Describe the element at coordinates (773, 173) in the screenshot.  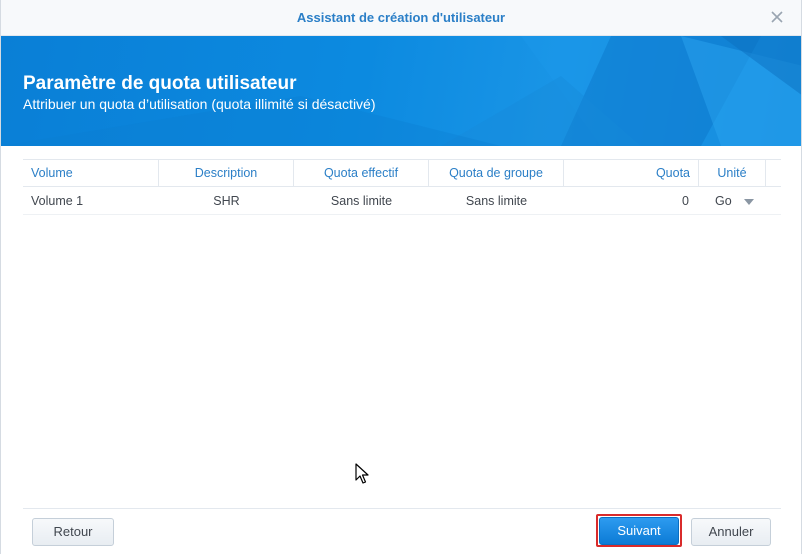
I see `column-header-spacer` at that location.